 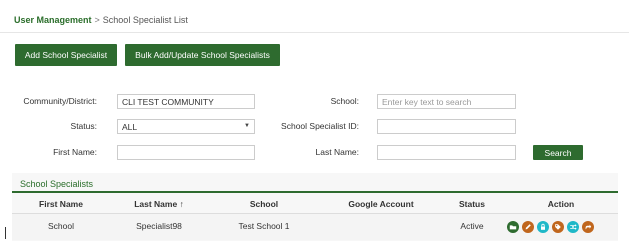 What do you see at coordinates (145, 20) in the screenshot?
I see `breadcrumb-current: School Specialist List` at bounding box center [145, 20].